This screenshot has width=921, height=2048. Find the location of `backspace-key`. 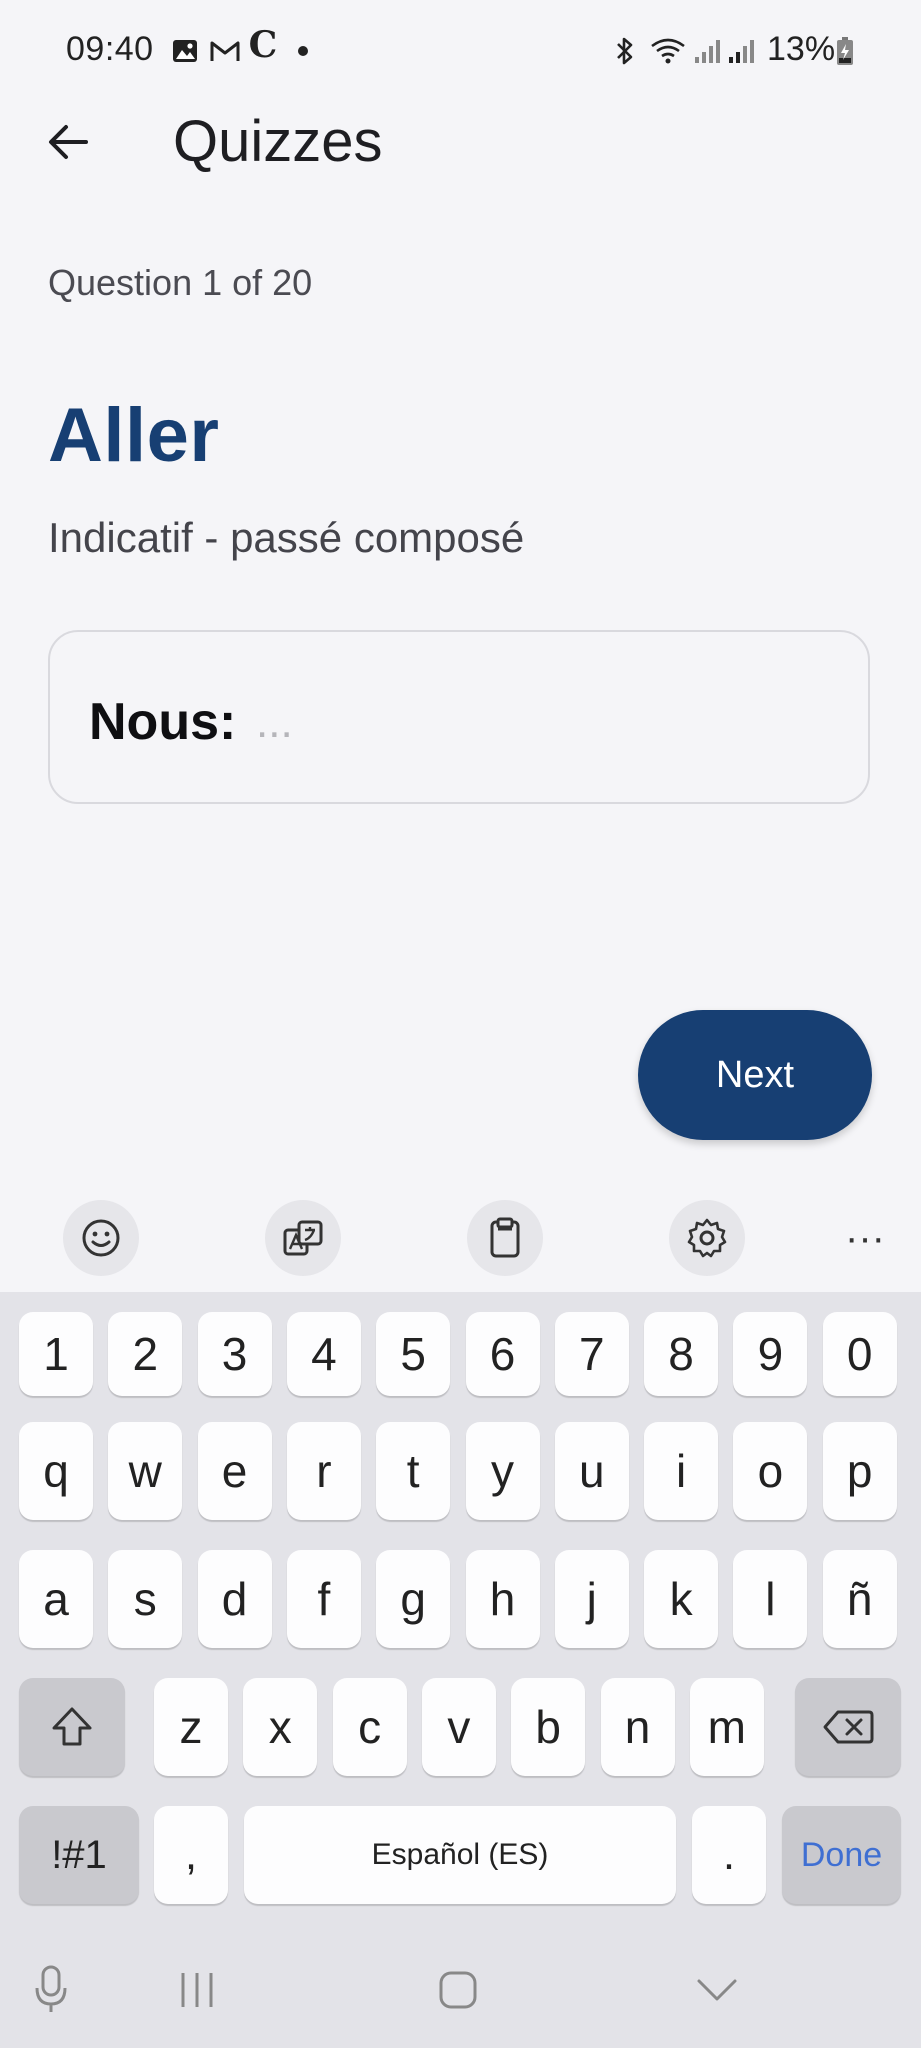

backspace-key is located at coordinates (848, 1727).